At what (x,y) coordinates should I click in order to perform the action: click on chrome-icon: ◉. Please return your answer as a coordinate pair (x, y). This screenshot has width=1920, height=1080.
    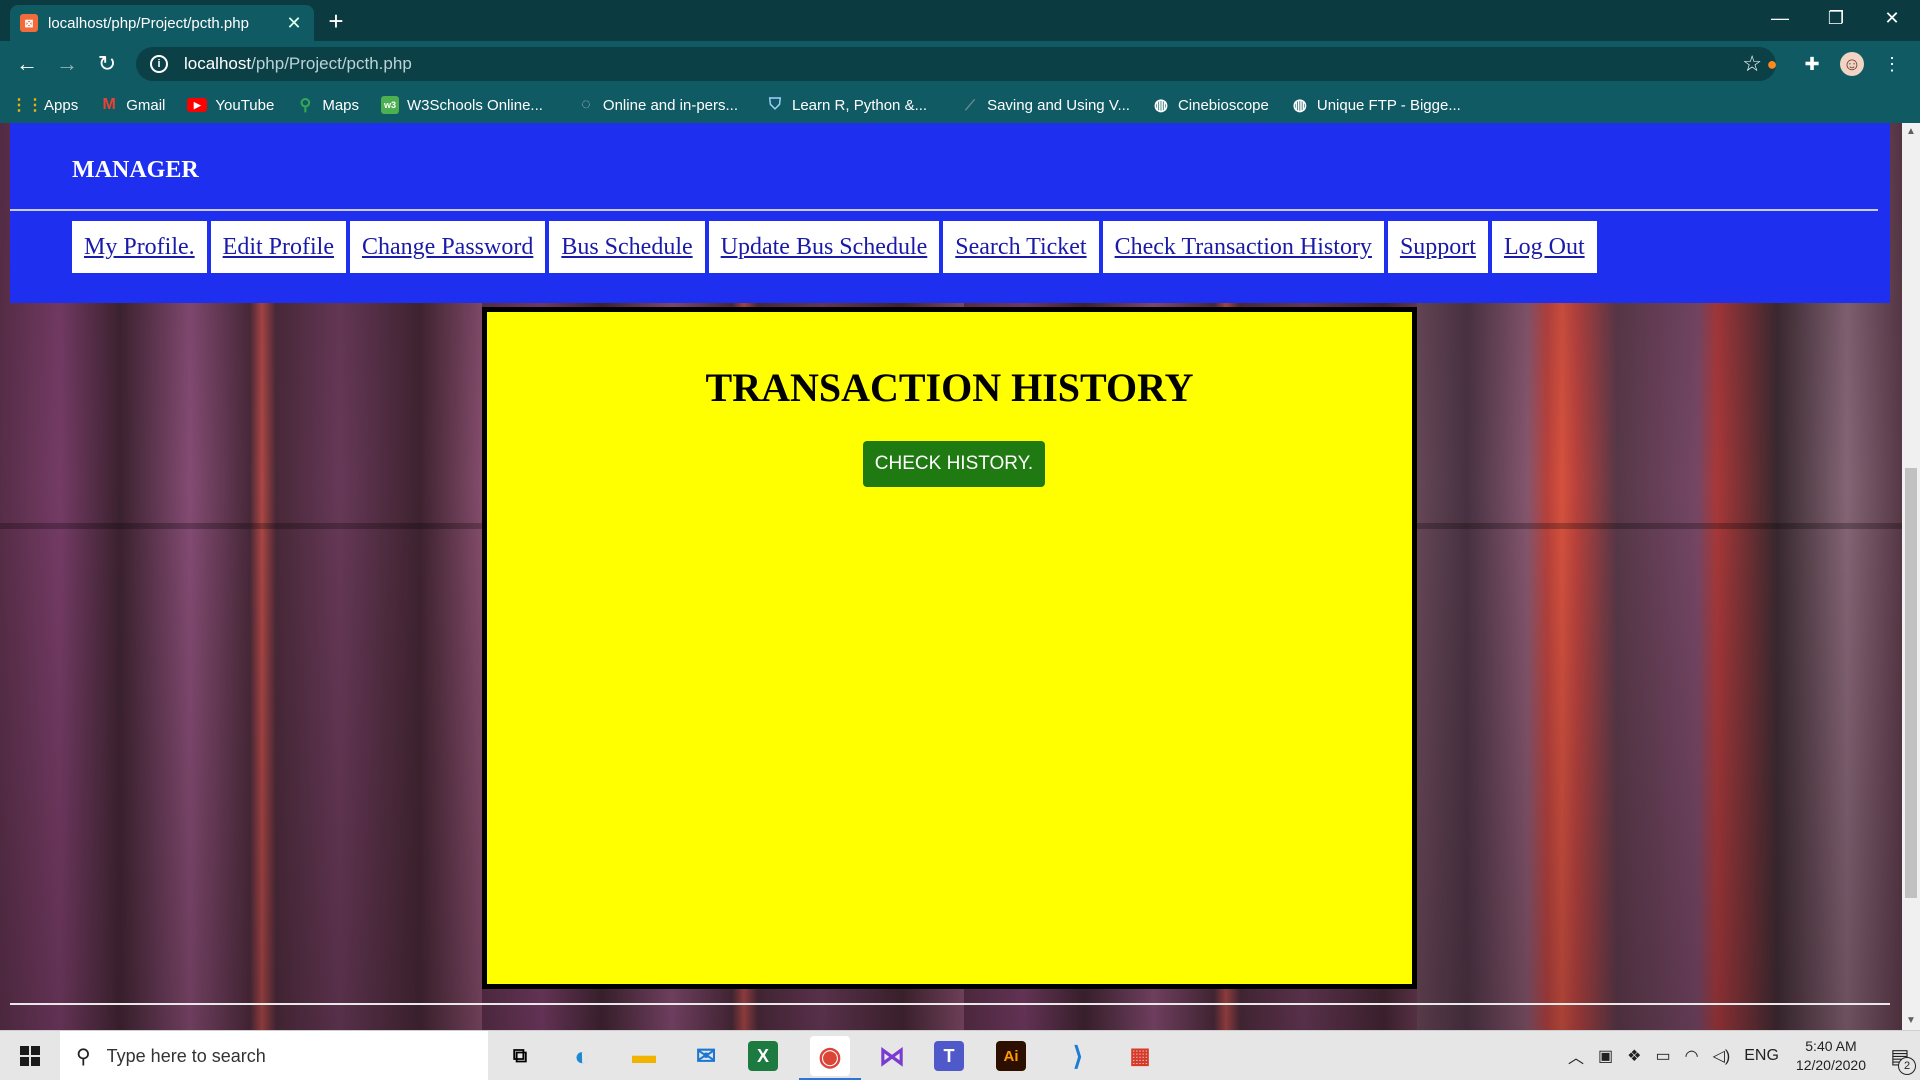
    Looking at the image, I should click on (830, 1058).